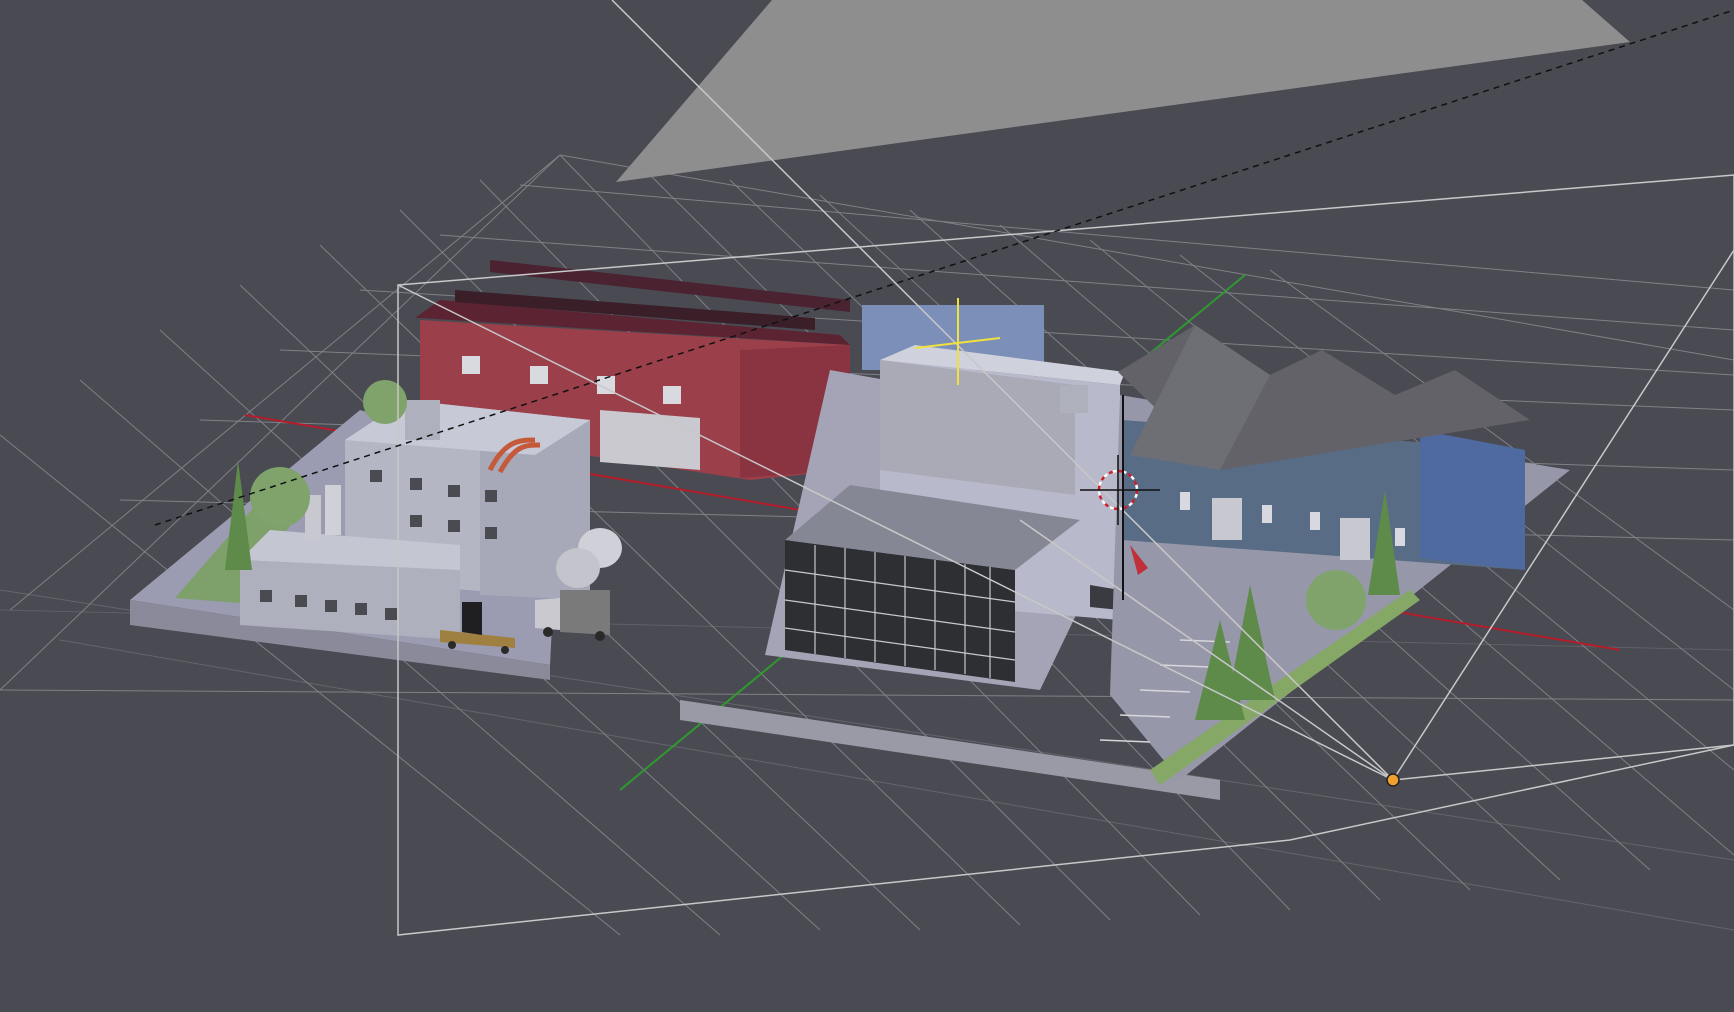 Image resolution: width=1734 pixels, height=1012 pixels. I want to click on blue-factory, so click(1324, 447).